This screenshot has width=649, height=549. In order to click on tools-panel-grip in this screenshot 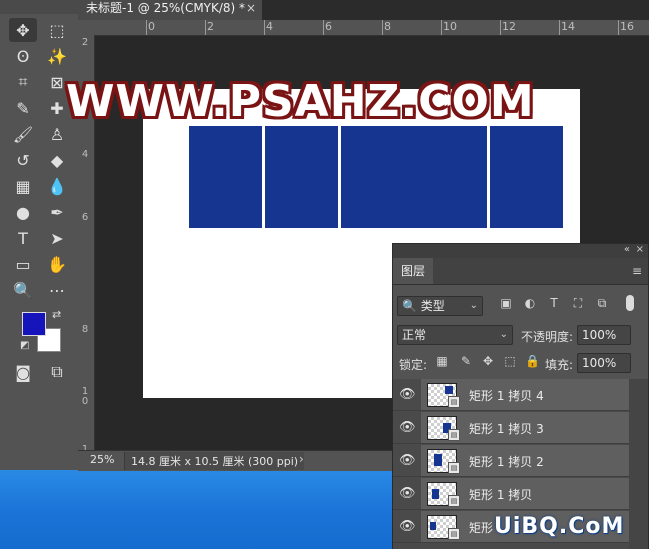, I will do `click(39, 7)`.